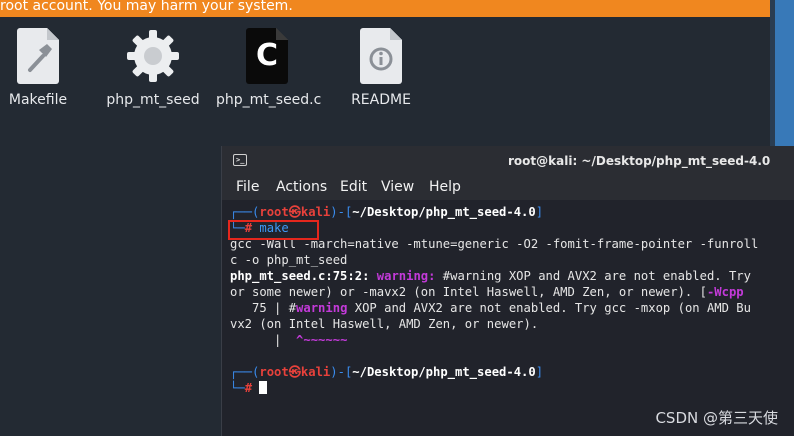 This screenshot has width=794, height=436. What do you see at coordinates (716, 418) in the screenshot?
I see `watermark: CSDN @第三天使` at bounding box center [716, 418].